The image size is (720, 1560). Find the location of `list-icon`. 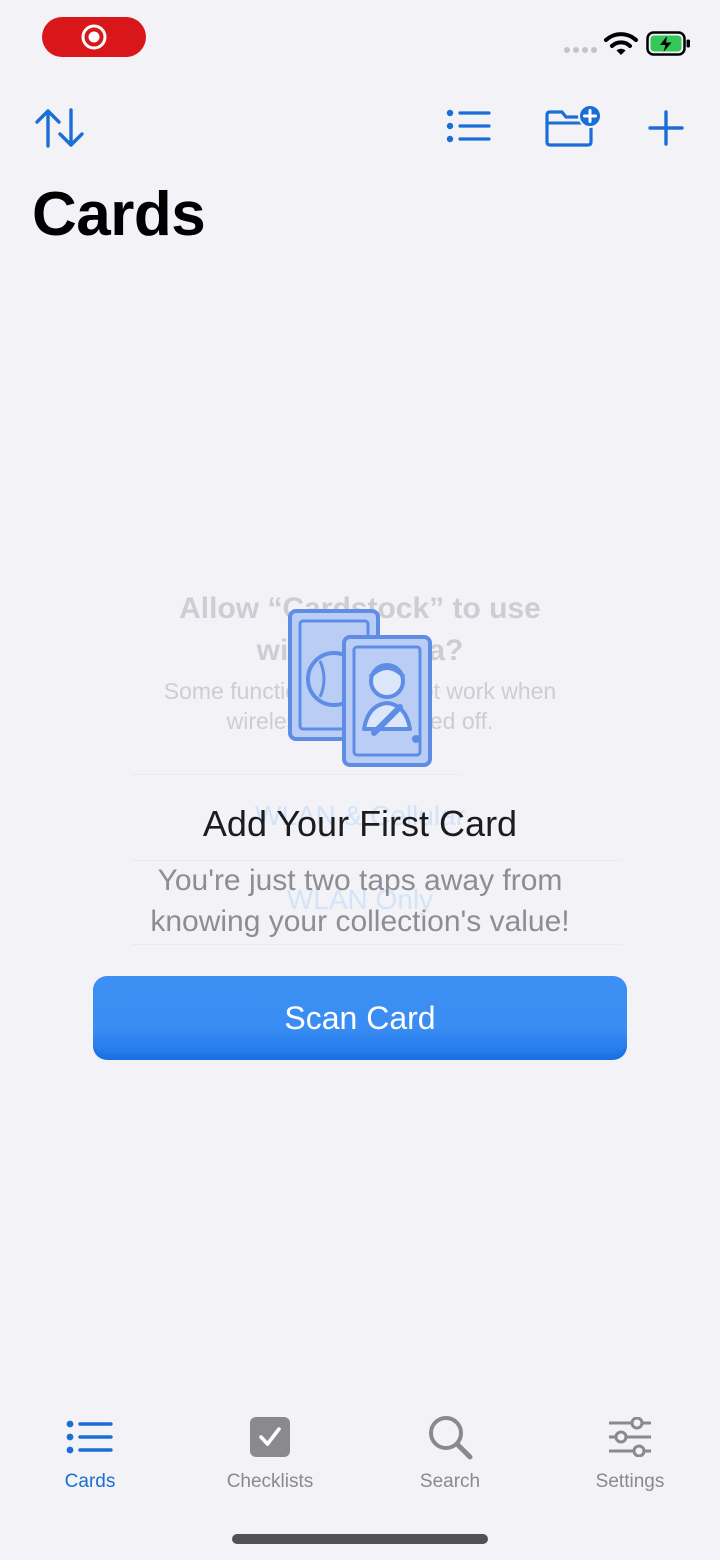

list-icon is located at coordinates (90, 1437).